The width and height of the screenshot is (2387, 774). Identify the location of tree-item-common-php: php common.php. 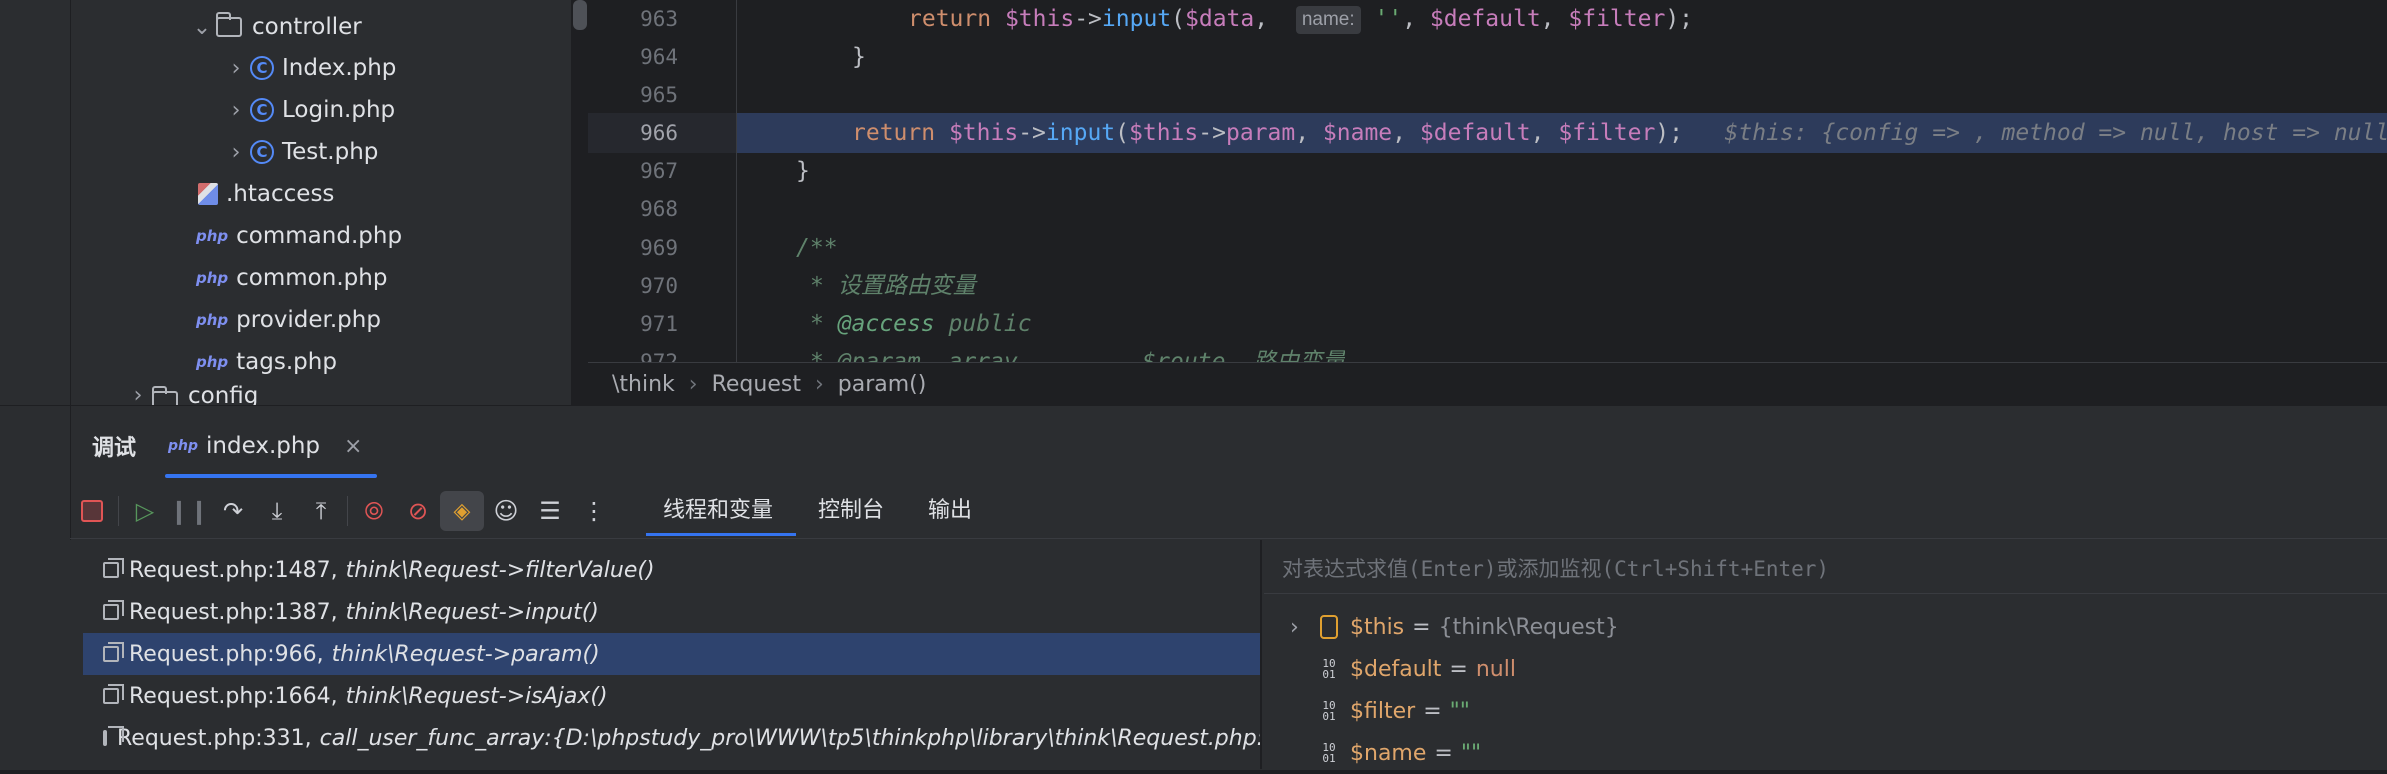
(291, 278).